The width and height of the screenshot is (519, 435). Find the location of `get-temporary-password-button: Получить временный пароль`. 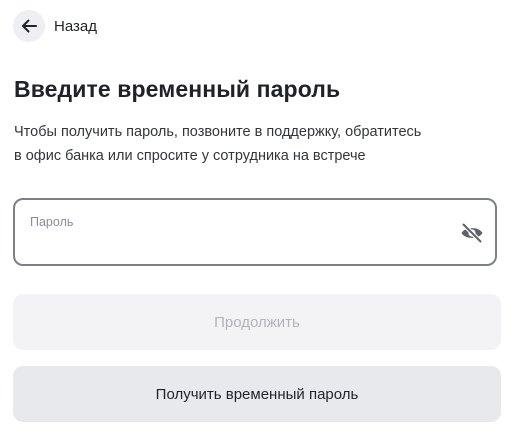

get-temporary-password-button: Получить временный пароль is located at coordinates (257, 394).